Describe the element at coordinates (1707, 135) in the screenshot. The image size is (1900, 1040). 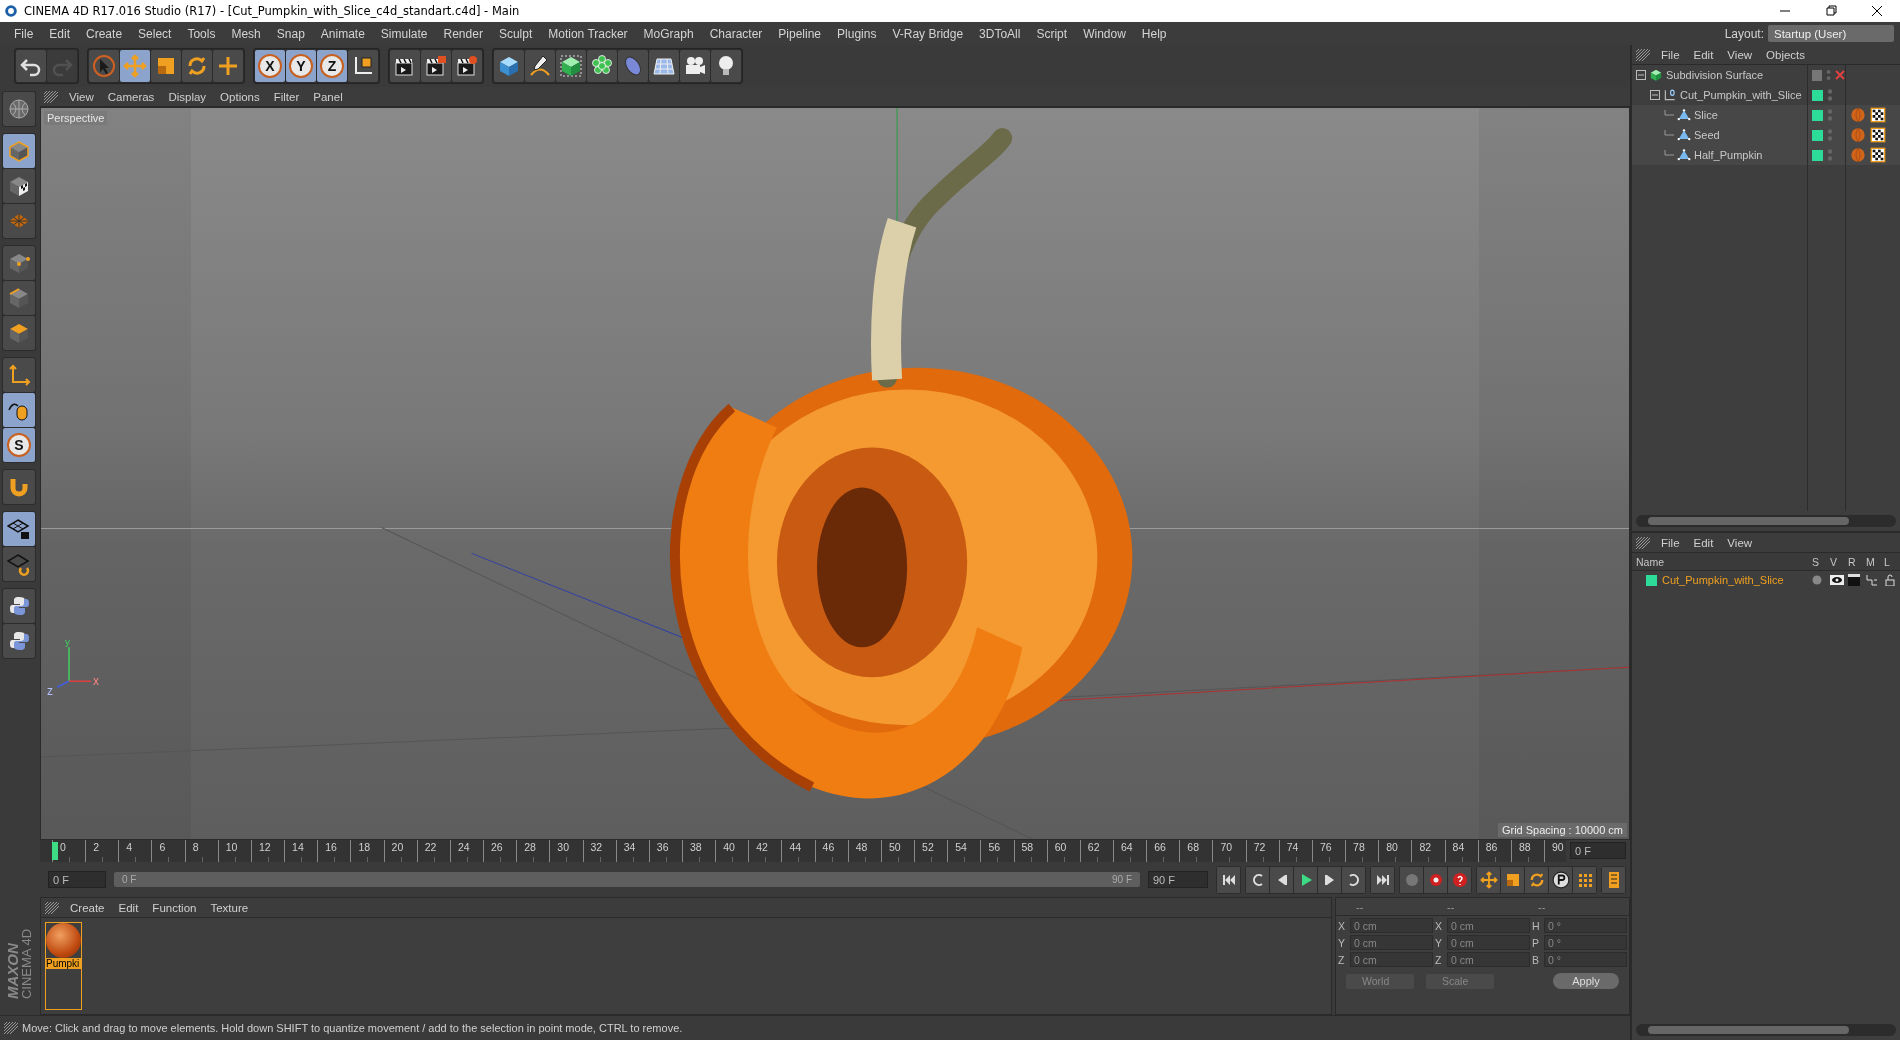
I see `object-name: Seed` at that location.